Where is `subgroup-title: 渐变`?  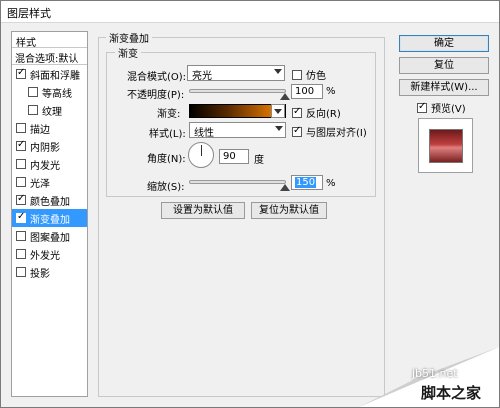 subgroup-title: 渐变 is located at coordinates (128, 52).